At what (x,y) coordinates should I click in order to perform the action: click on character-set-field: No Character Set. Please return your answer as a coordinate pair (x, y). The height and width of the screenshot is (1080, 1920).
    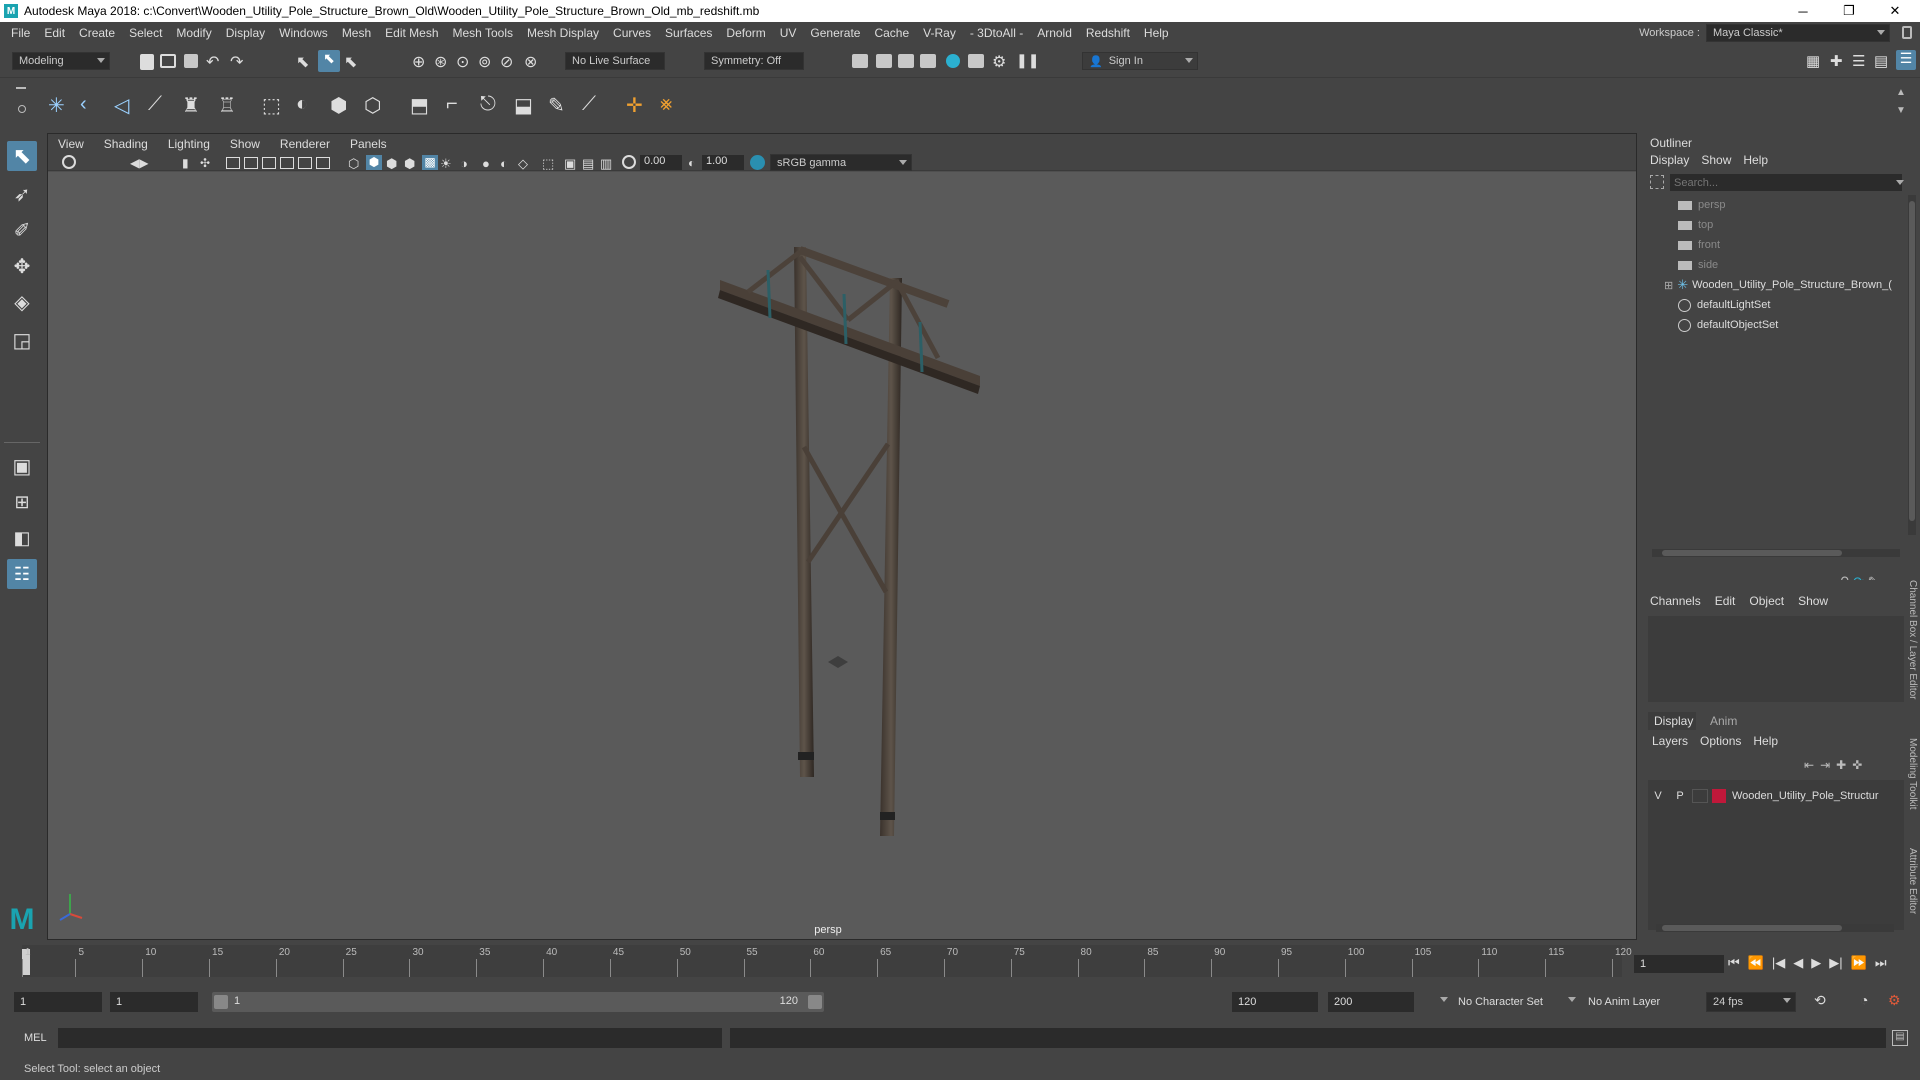
    Looking at the image, I should click on (1508, 1002).